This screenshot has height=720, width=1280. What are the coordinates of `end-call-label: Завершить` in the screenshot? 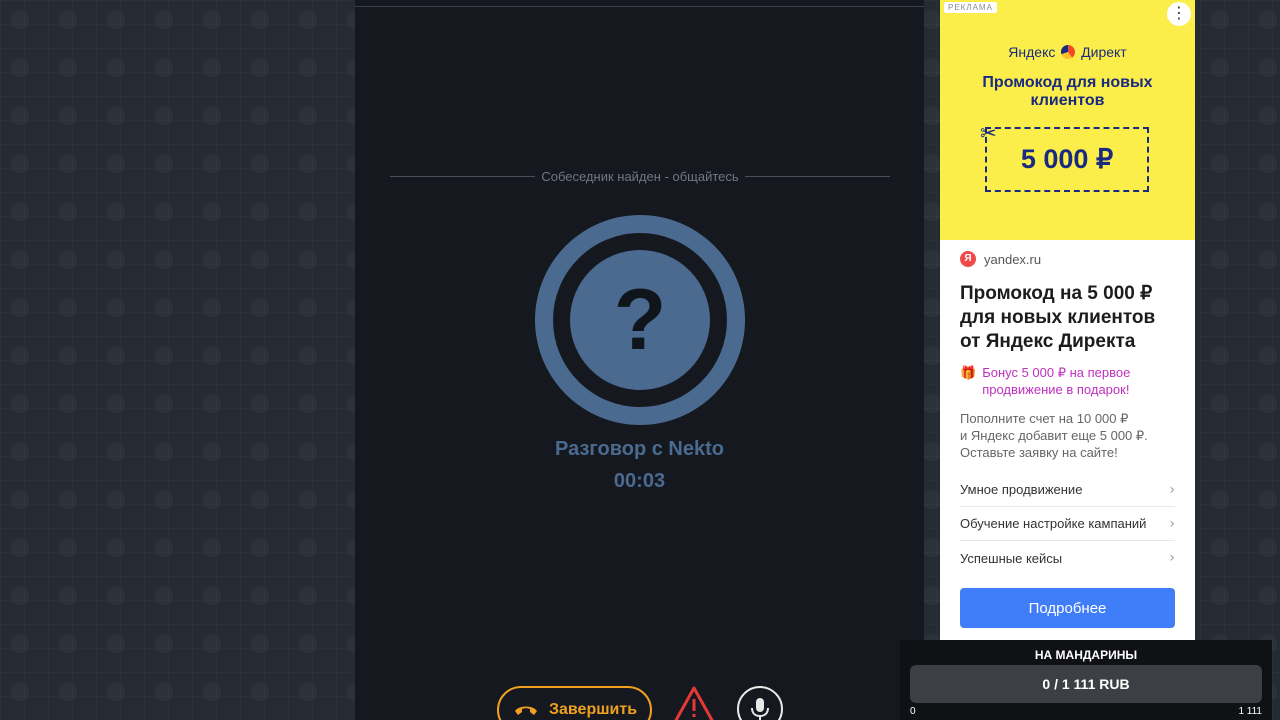 It's located at (593, 709).